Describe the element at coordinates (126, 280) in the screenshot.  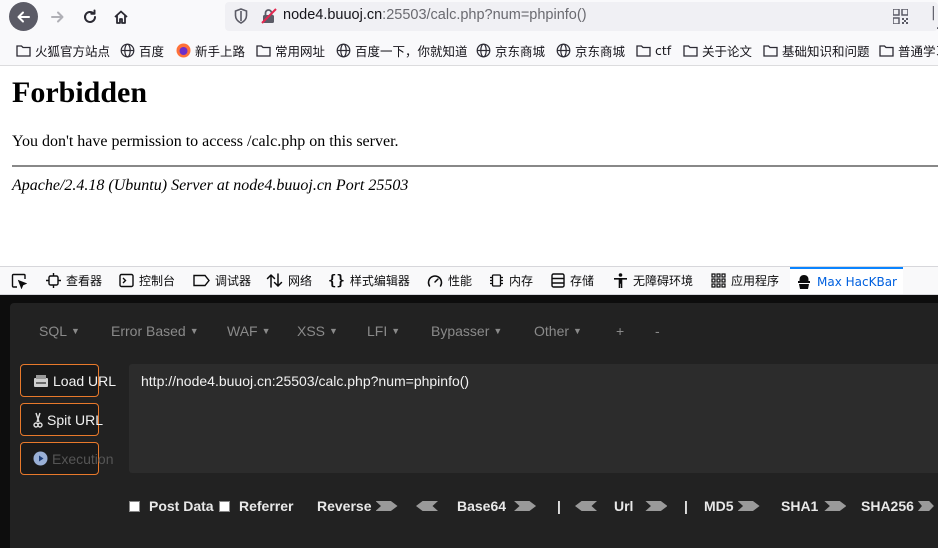
I see `console-icon` at that location.